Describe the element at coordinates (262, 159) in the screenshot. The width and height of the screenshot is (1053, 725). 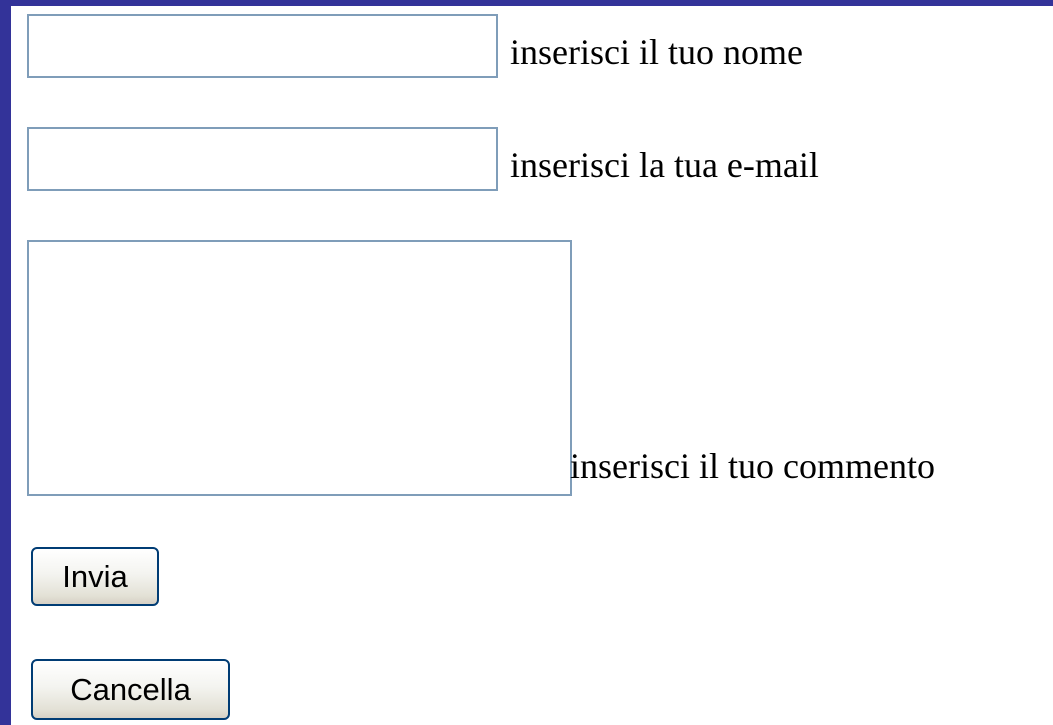
I see `email-input` at that location.